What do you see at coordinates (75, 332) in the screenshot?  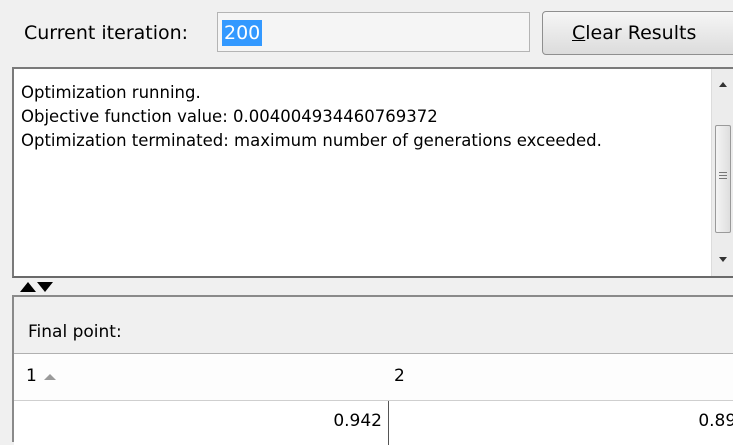 I see `final-point-label: Final point:` at bounding box center [75, 332].